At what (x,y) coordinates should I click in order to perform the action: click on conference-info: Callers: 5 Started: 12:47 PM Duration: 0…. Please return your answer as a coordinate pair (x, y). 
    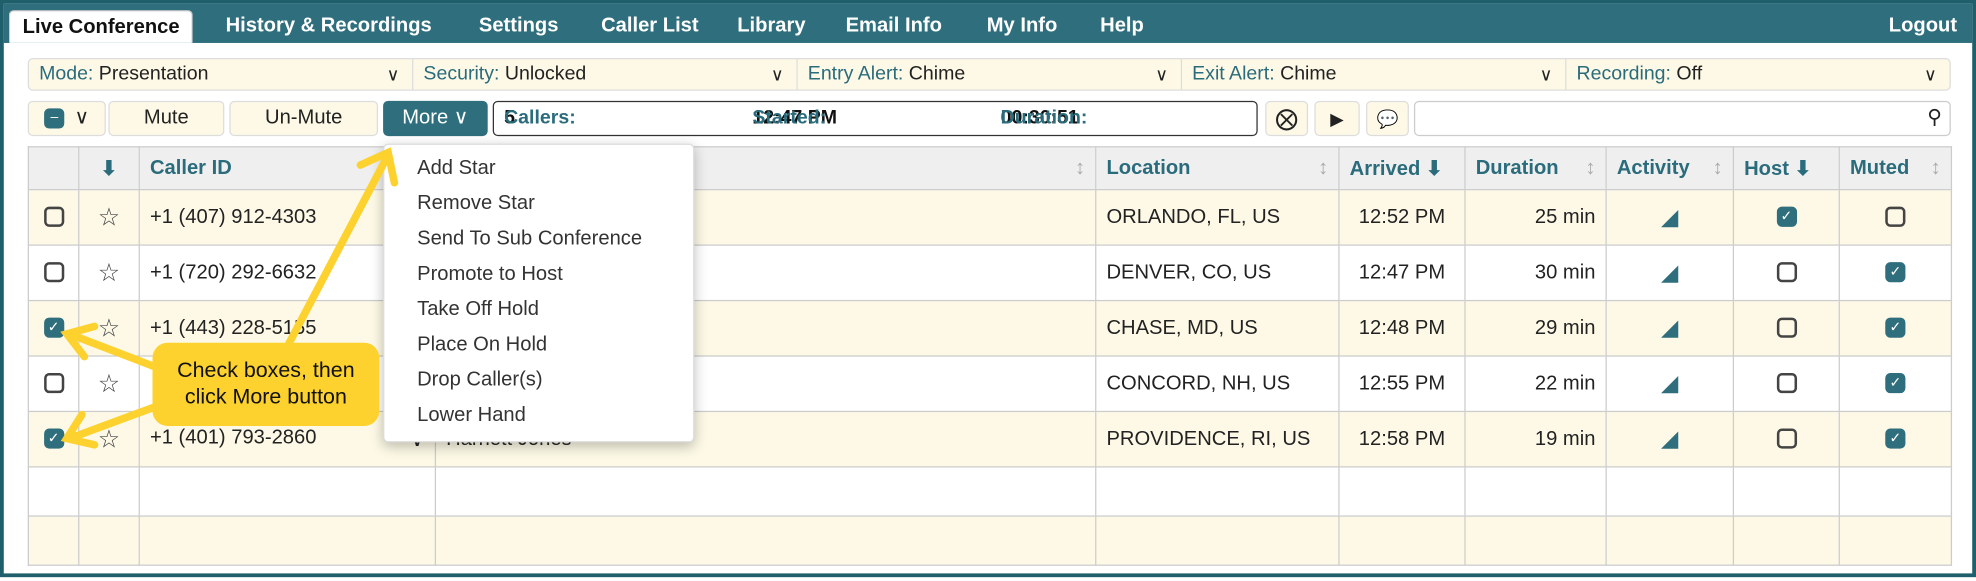
    Looking at the image, I should click on (875, 118).